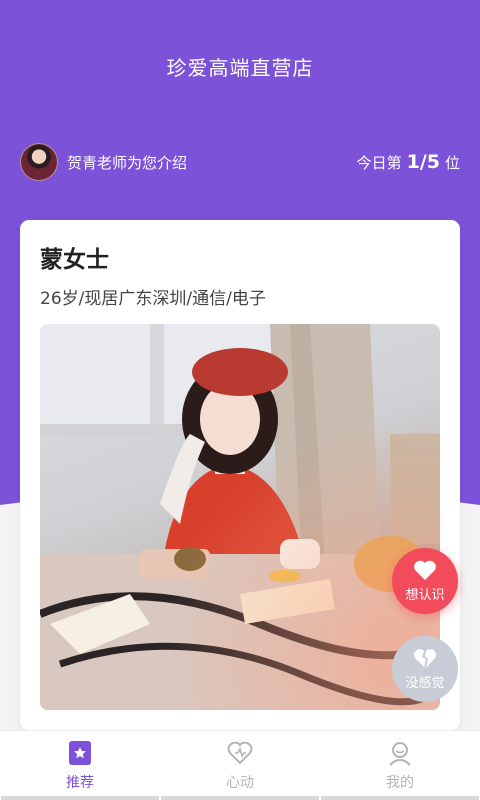 The image size is (480, 800). I want to click on pass-label: 没感觉, so click(425, 683).